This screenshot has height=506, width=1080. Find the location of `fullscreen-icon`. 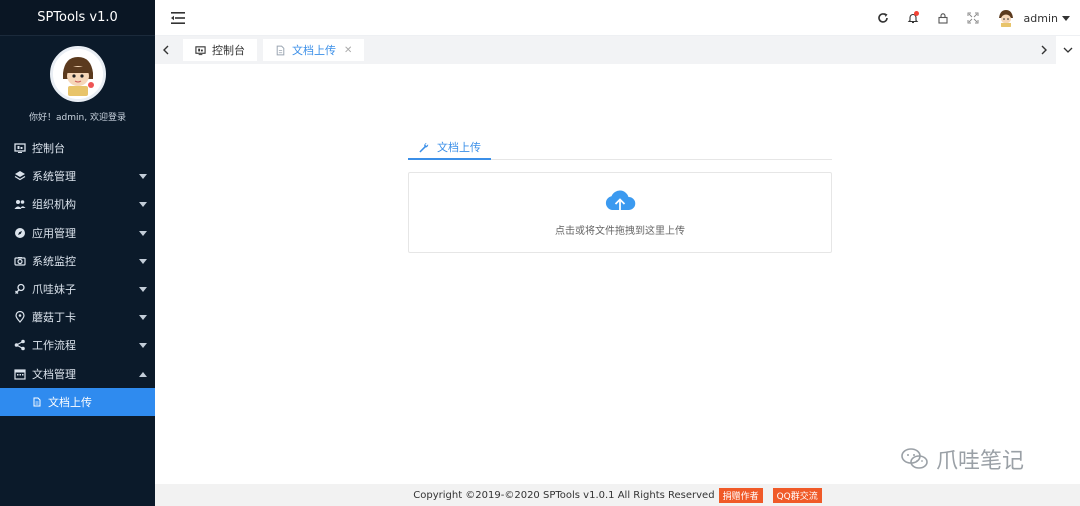

fullscreen-icon is located at coordinates (973, 18).